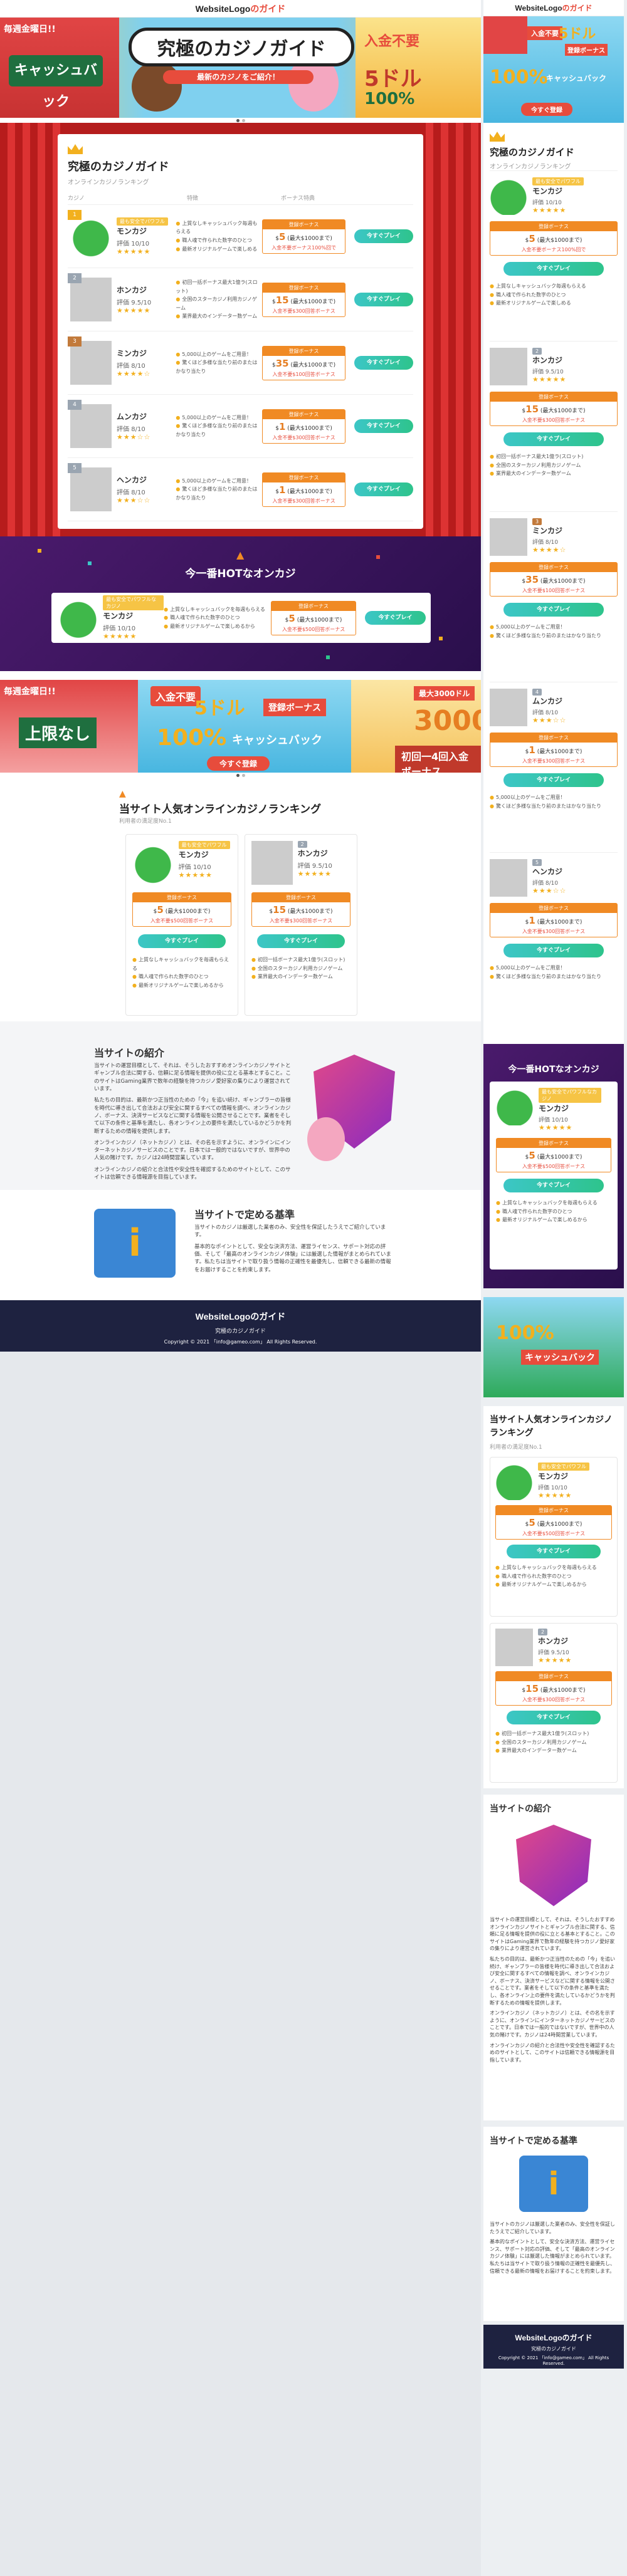 The width and height of the screenshot is (627, 2576). I want to click on mobile-register-button: 今すぐ登録, so click(546, 109).